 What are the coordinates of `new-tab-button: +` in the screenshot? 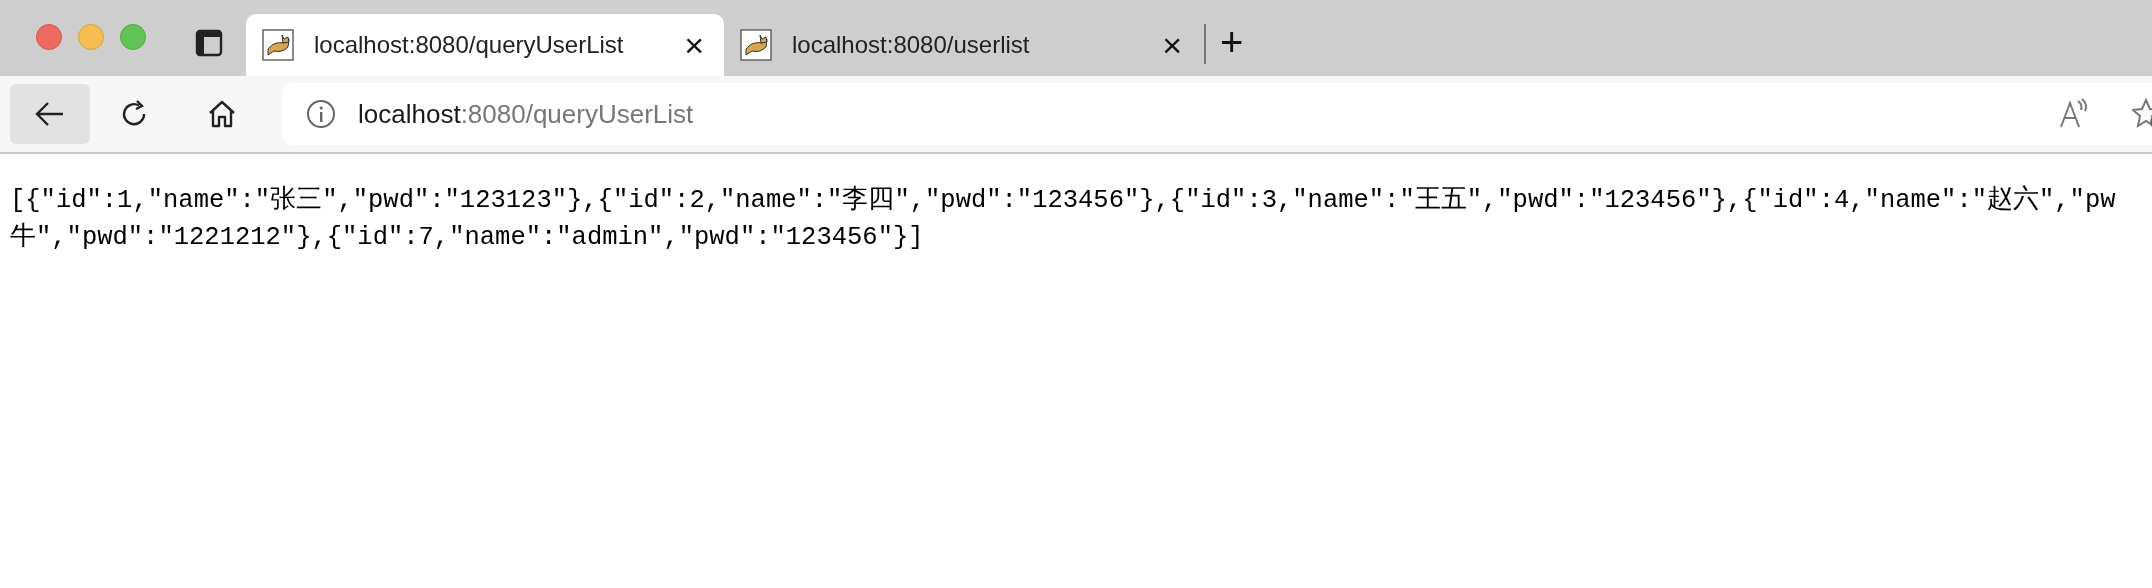 It's located at (1232, 42).